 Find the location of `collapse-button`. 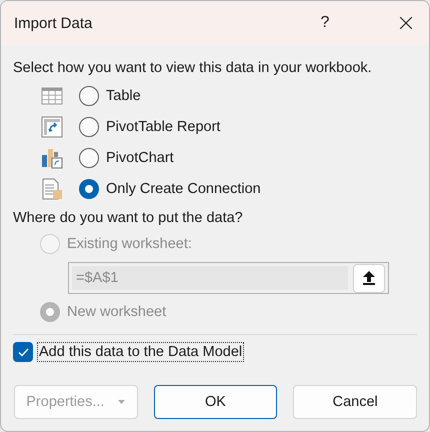

collapse-button is located at coordinates (369, 278).